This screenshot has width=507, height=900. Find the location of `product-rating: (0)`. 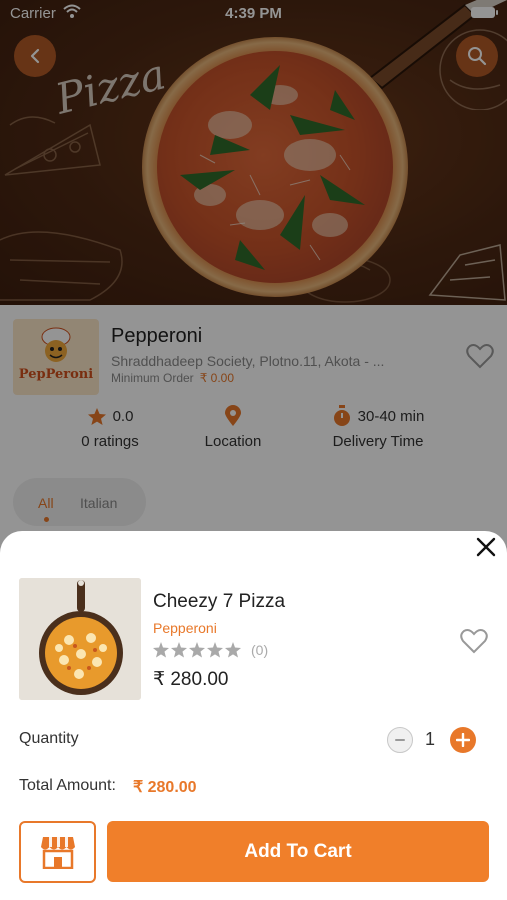

product-rating: (0) is located at coordinates (210, 650).